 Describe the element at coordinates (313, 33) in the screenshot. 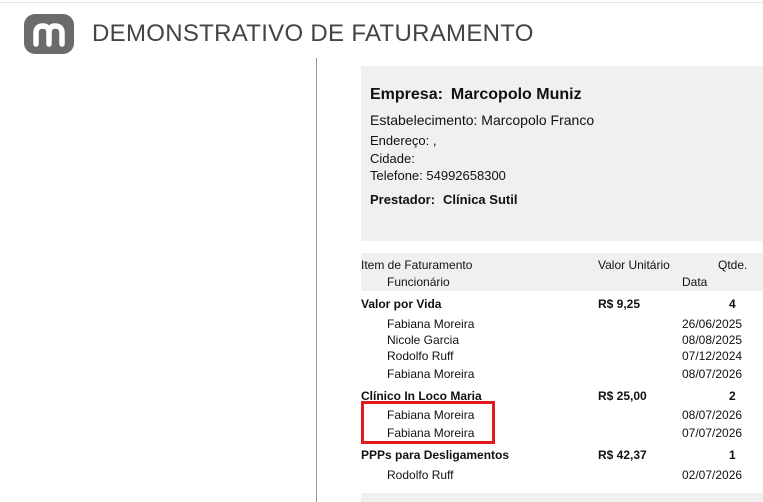

I see `page-title: DEMONSTRATIVO DE FATURAMENTO` at that location.